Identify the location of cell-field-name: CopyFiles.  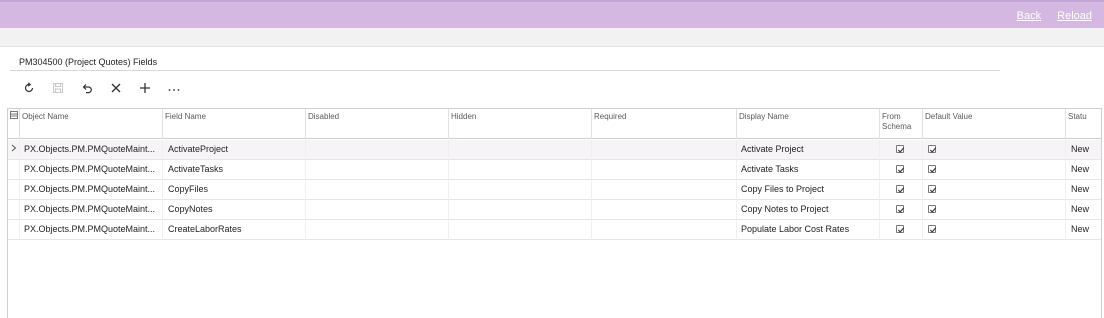
(237, 190).